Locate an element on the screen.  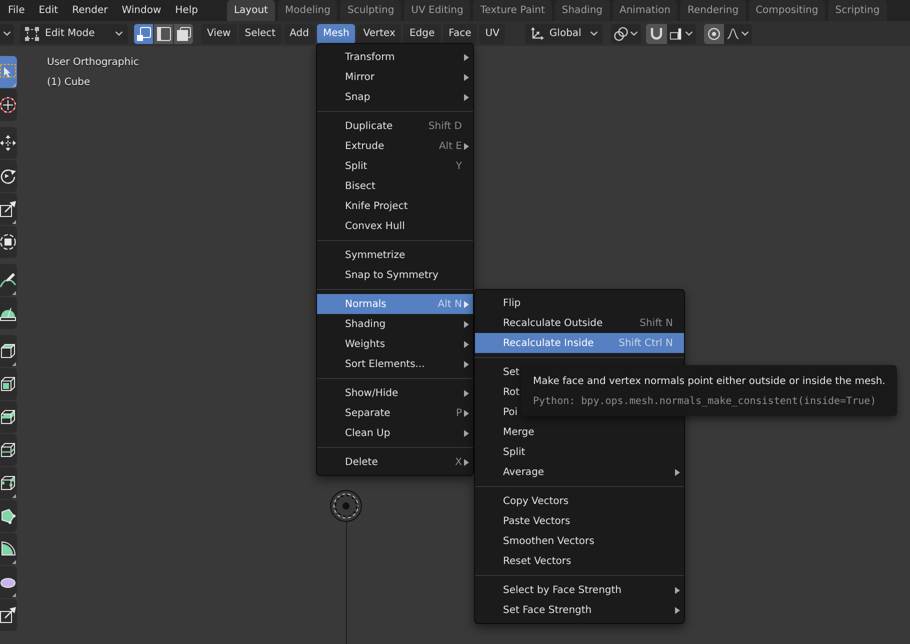
tooltip-text: Make face and vertex normals point either outside or inside the mesh. is located at coordinates (709, 382).